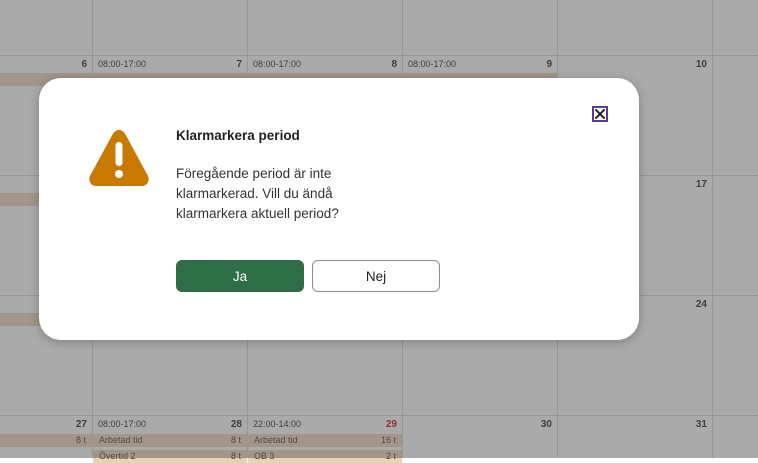 This screenshot has height=463, width=758. What do you see at coordinates (376, 276) in the screenshot?
I see `no-button: Nej` at bounding box center [376, 276].